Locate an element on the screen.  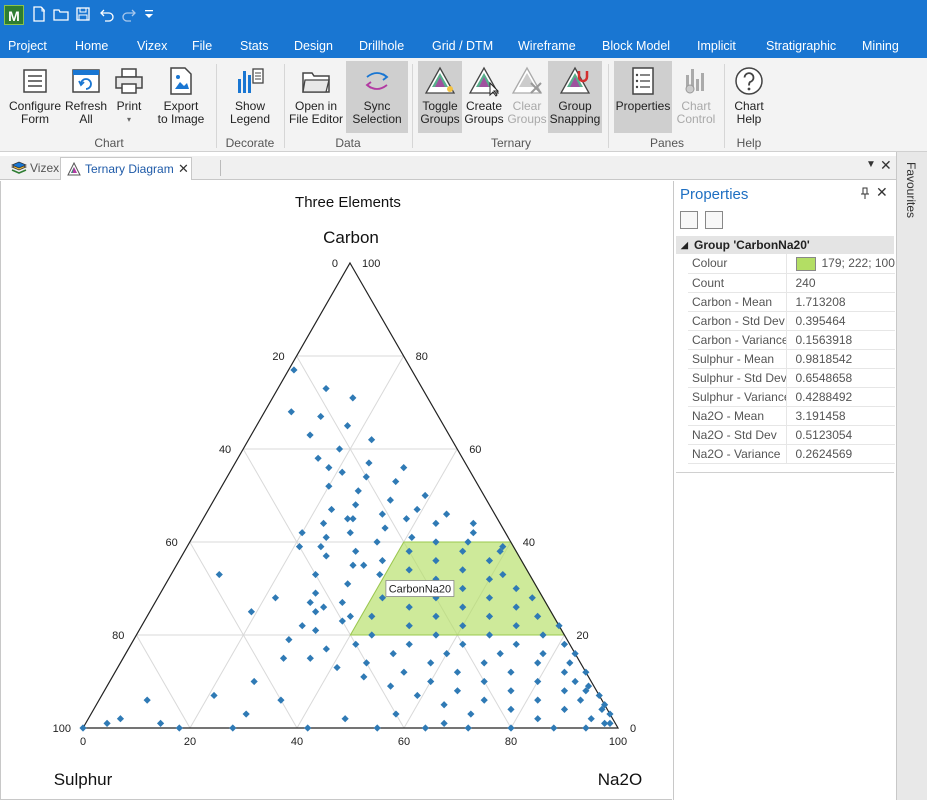
new-icon is located at coordinates (39, 15).